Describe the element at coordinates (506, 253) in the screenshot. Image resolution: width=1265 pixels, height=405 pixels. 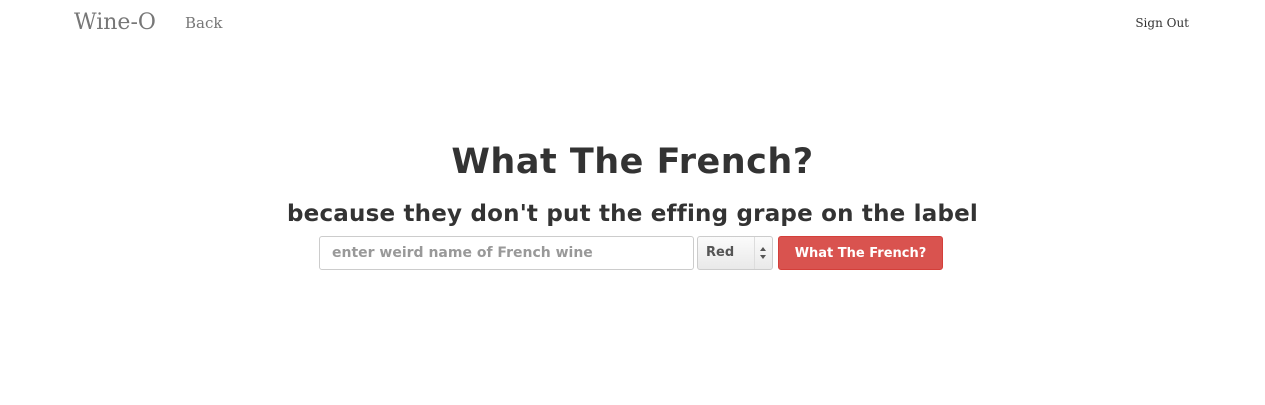
I see `wine-name-input` at that location.